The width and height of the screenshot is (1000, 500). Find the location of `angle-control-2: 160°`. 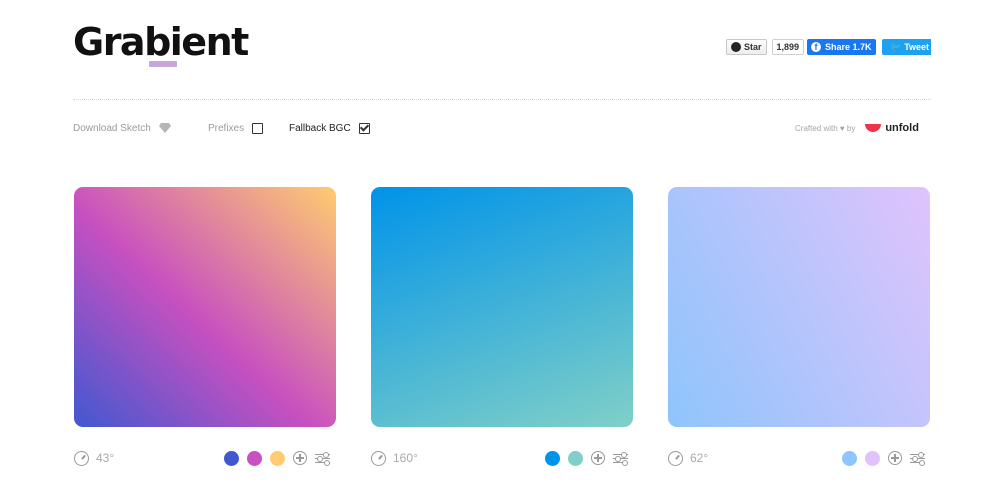

angle-control-2: 160° is located at coordinates (394, 458).